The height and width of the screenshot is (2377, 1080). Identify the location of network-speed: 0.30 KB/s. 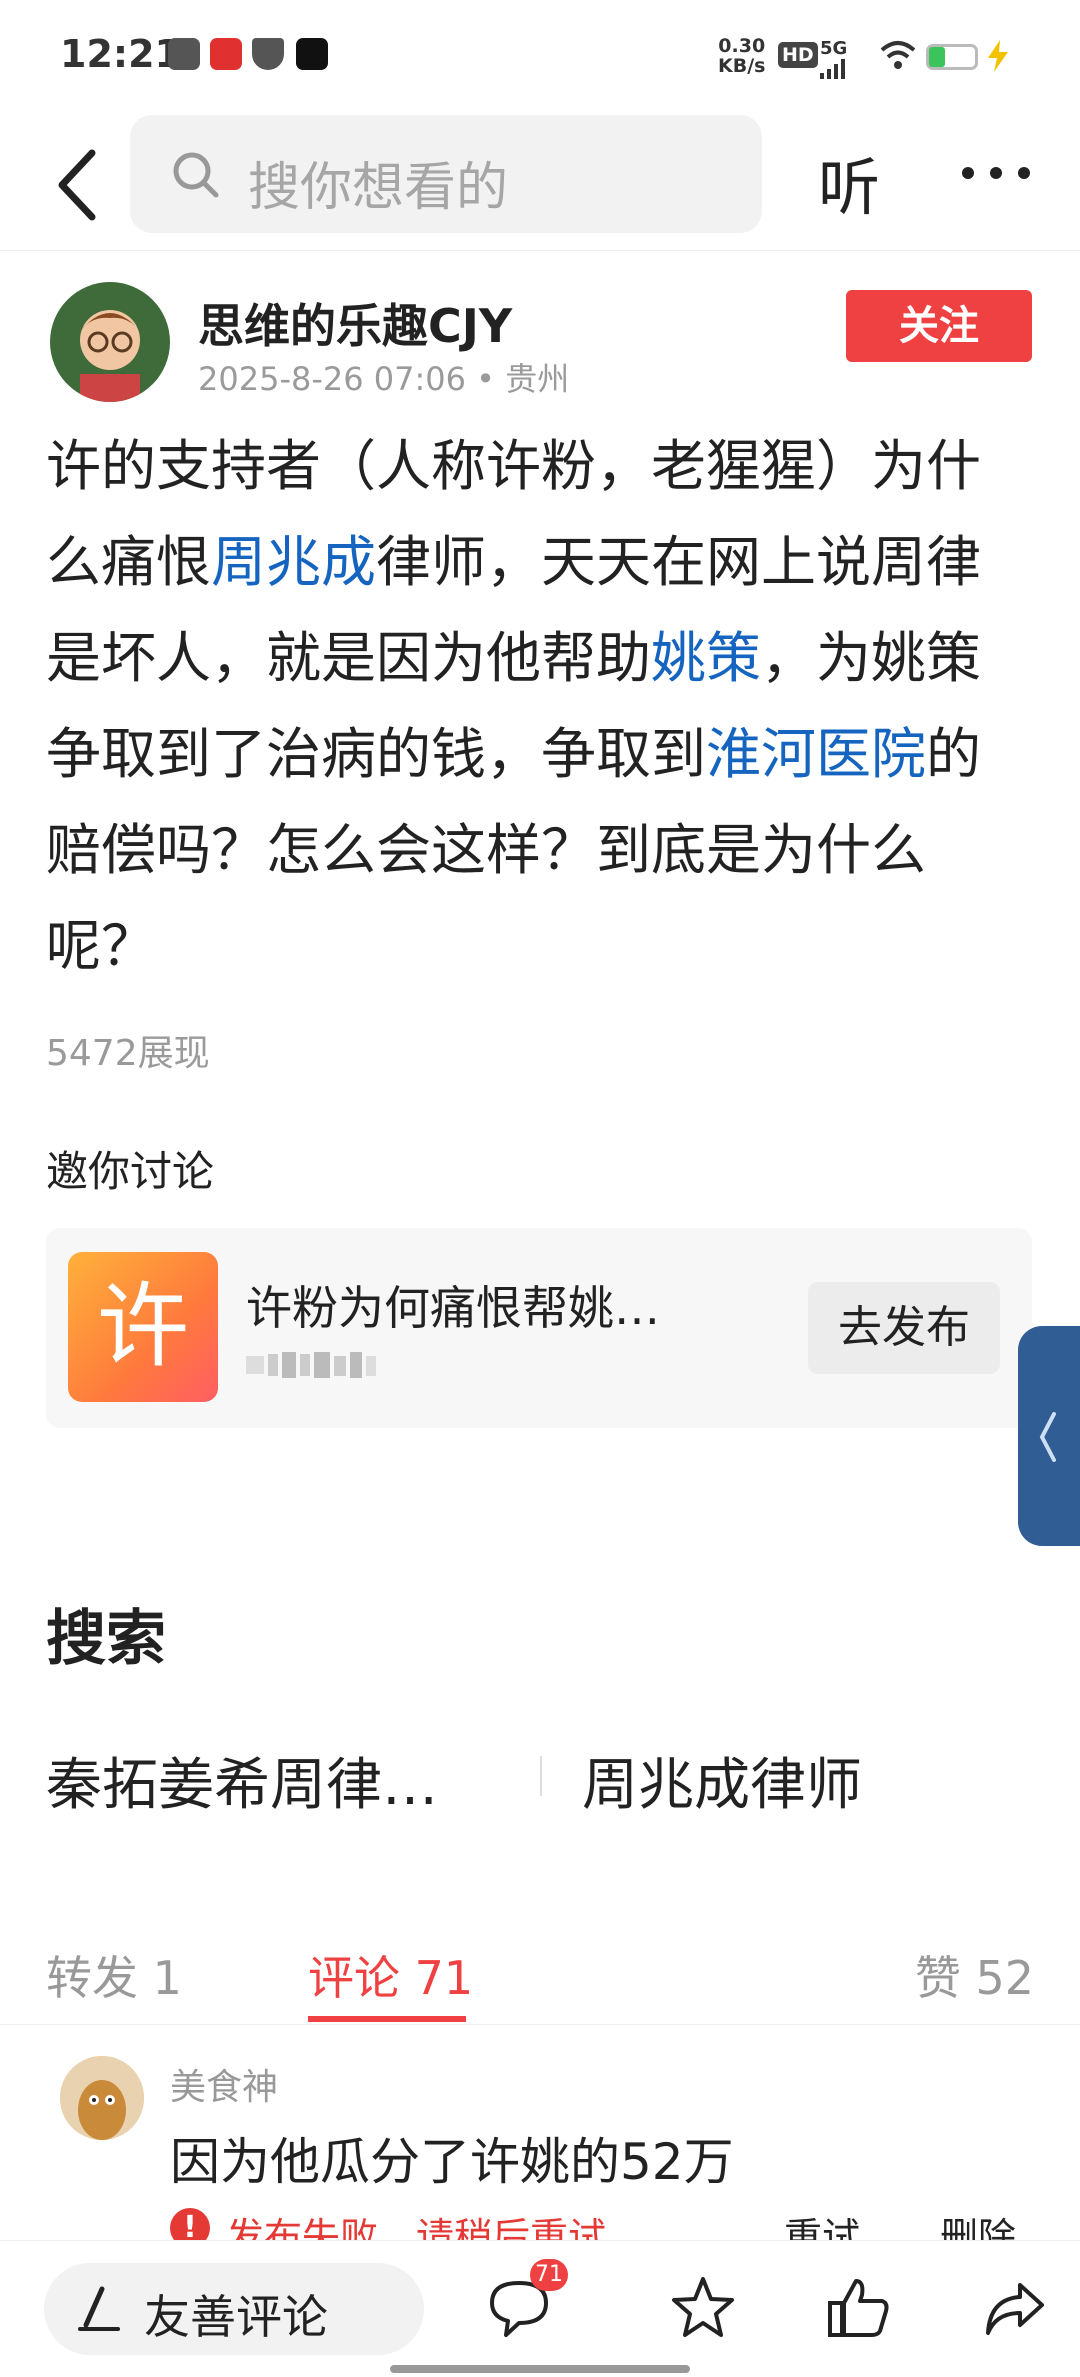
(741, 56).